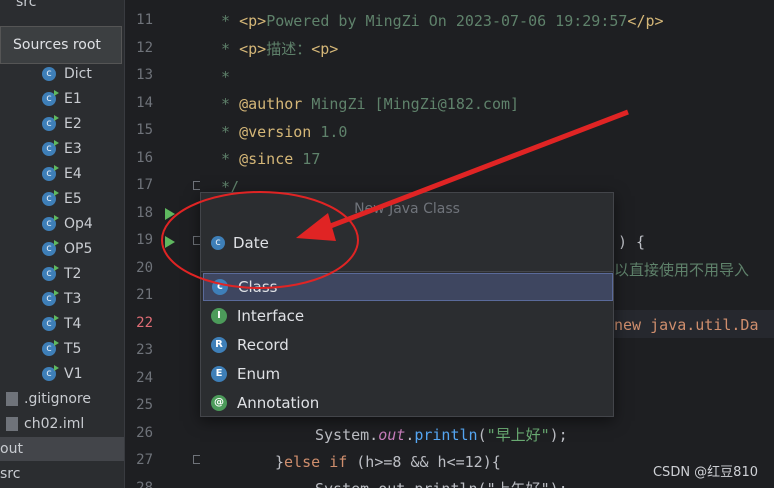 Image resolution: width=774 pixels, height=488 pixels. I want to click on class-label: E2, so click(73, 124).